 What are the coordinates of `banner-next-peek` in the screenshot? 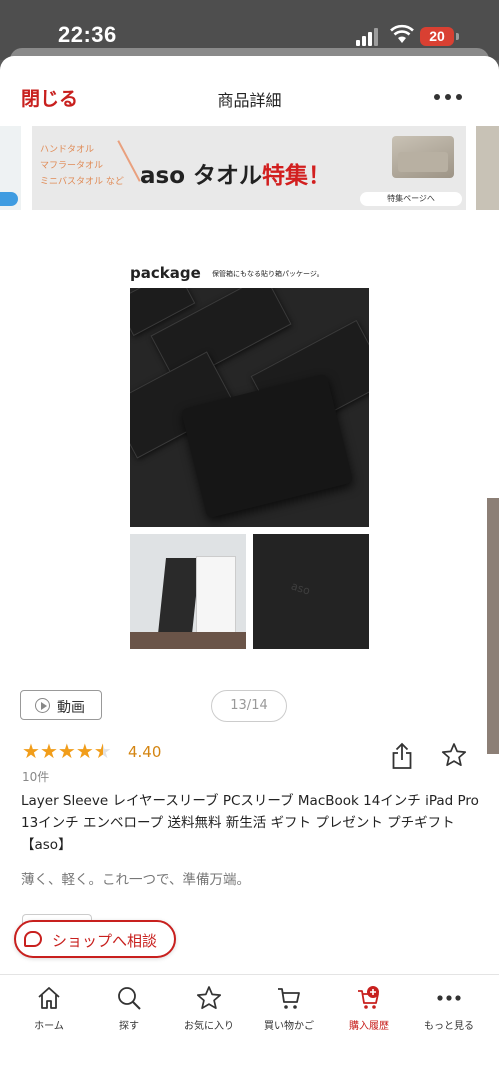 It's located at (487, 168).